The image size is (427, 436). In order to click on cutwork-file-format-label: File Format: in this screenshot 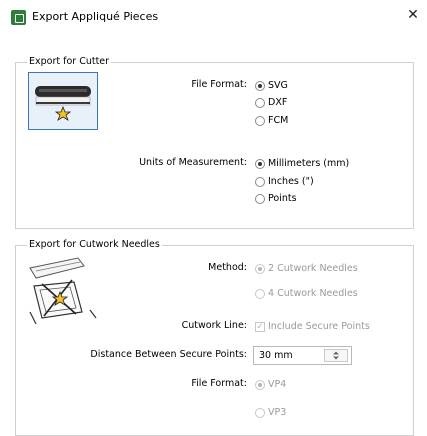, I will do `click(219, 383)`.